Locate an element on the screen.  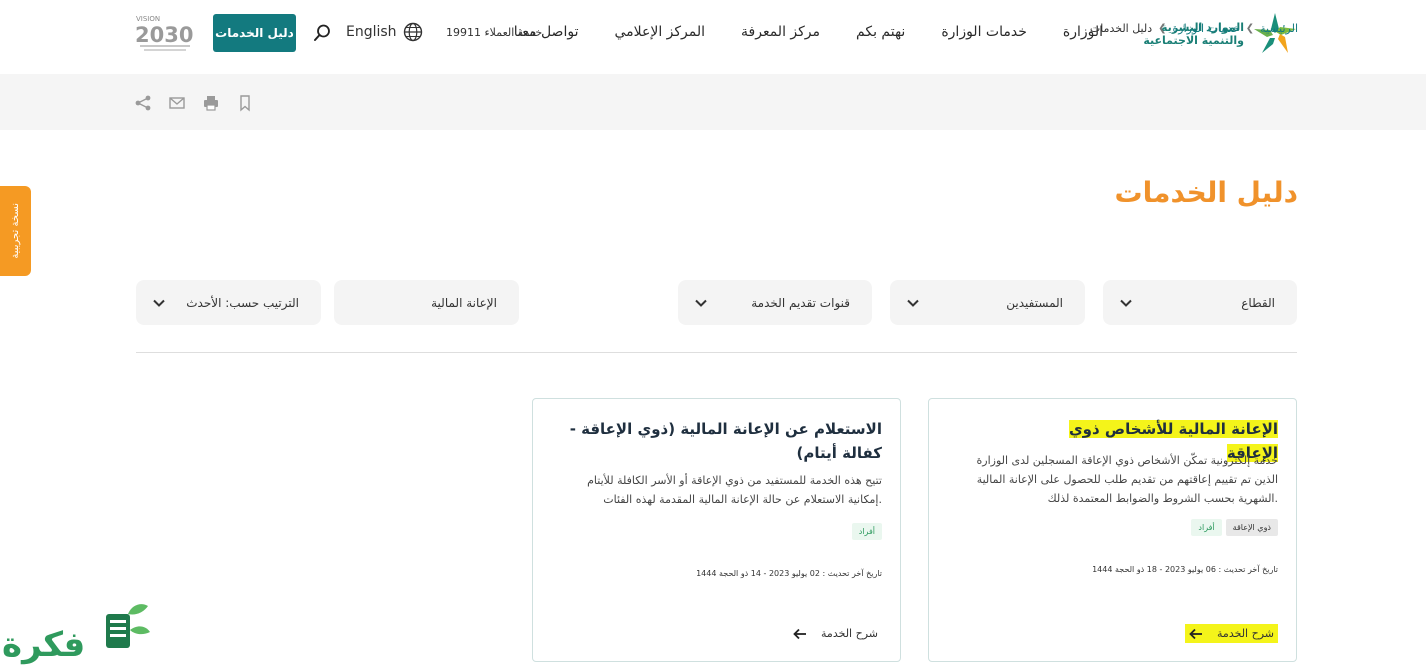
channels-filter-dropdown: قنوات تقديم الخدمة is located at coordinates (775, 302).